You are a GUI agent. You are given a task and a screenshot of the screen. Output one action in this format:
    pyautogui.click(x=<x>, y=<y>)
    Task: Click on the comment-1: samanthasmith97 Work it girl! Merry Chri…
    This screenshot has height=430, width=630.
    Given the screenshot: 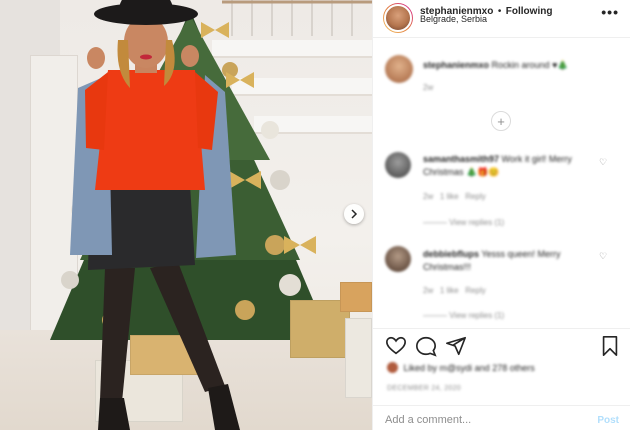 What is the action you would take?
    pyautogui.click(x=513, y=166)
    